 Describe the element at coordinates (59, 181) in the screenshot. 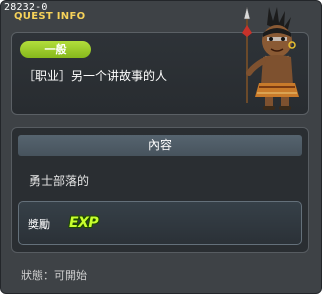

I see `content-text: 勇士部落的` at that location.